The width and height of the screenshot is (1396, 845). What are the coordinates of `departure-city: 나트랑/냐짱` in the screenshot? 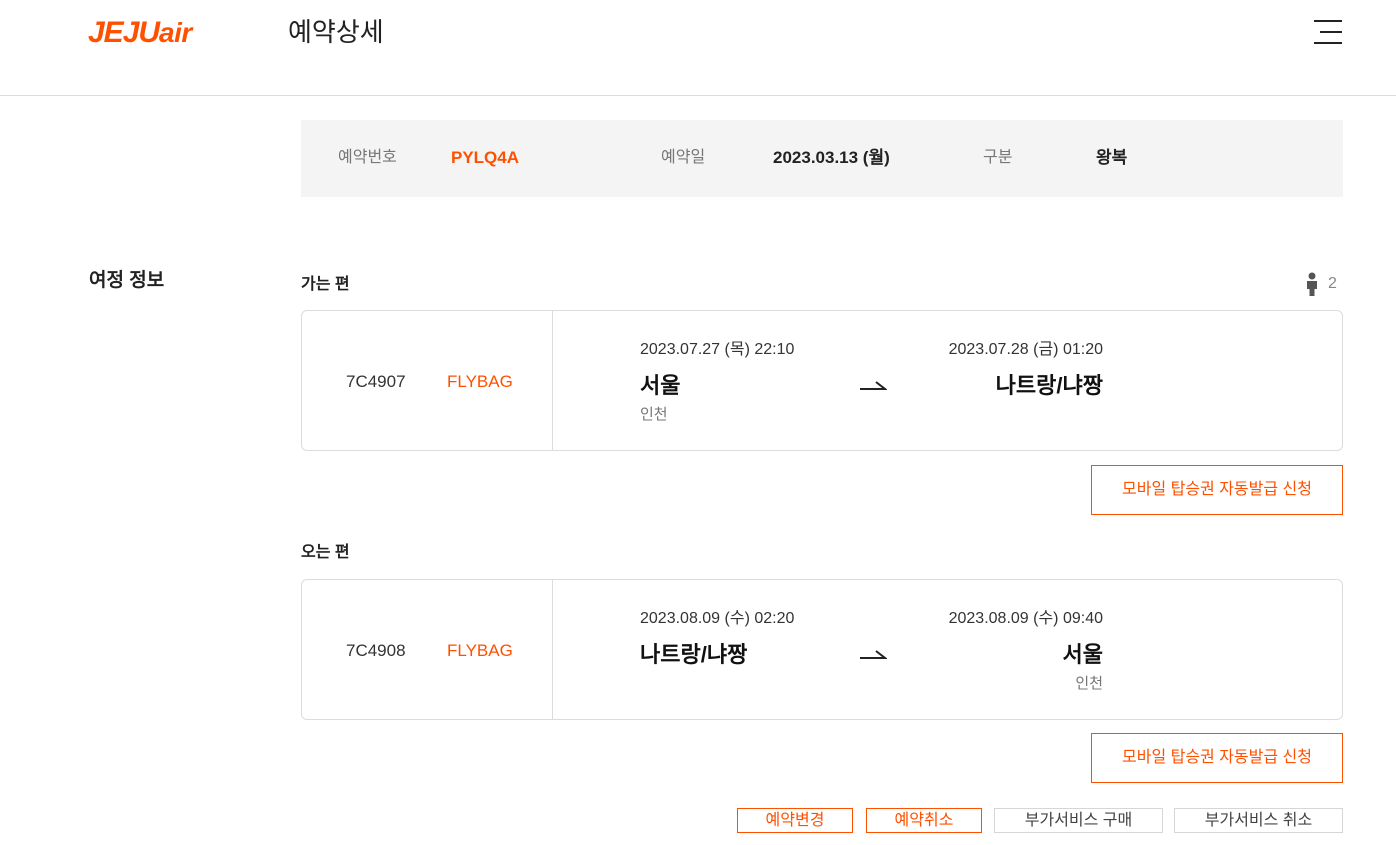 It's located at (694, 654).